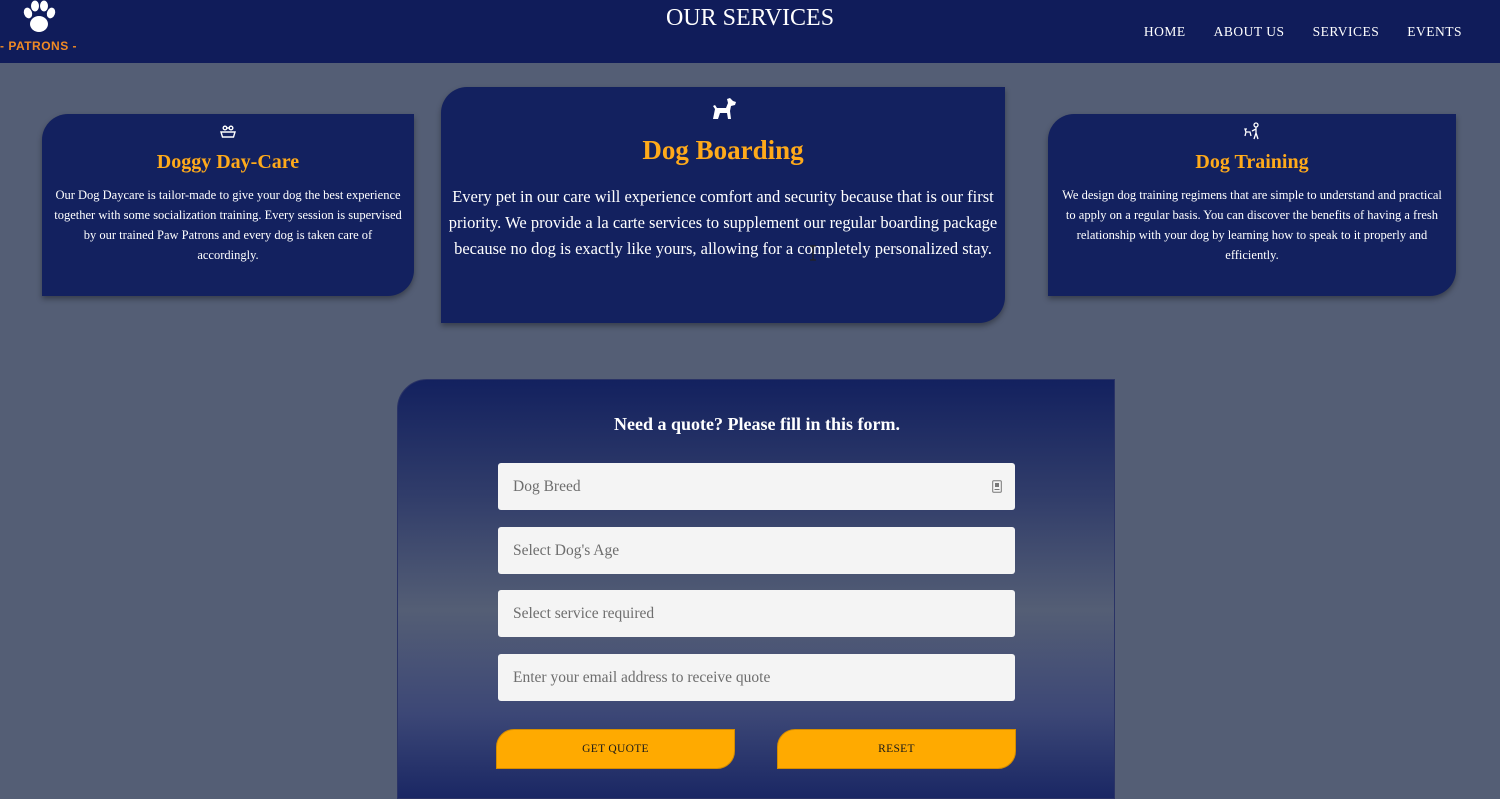  Describe the element at coordinates (1434, 32) in the screenshot. I see `nav-events: EVENTS` at that location.